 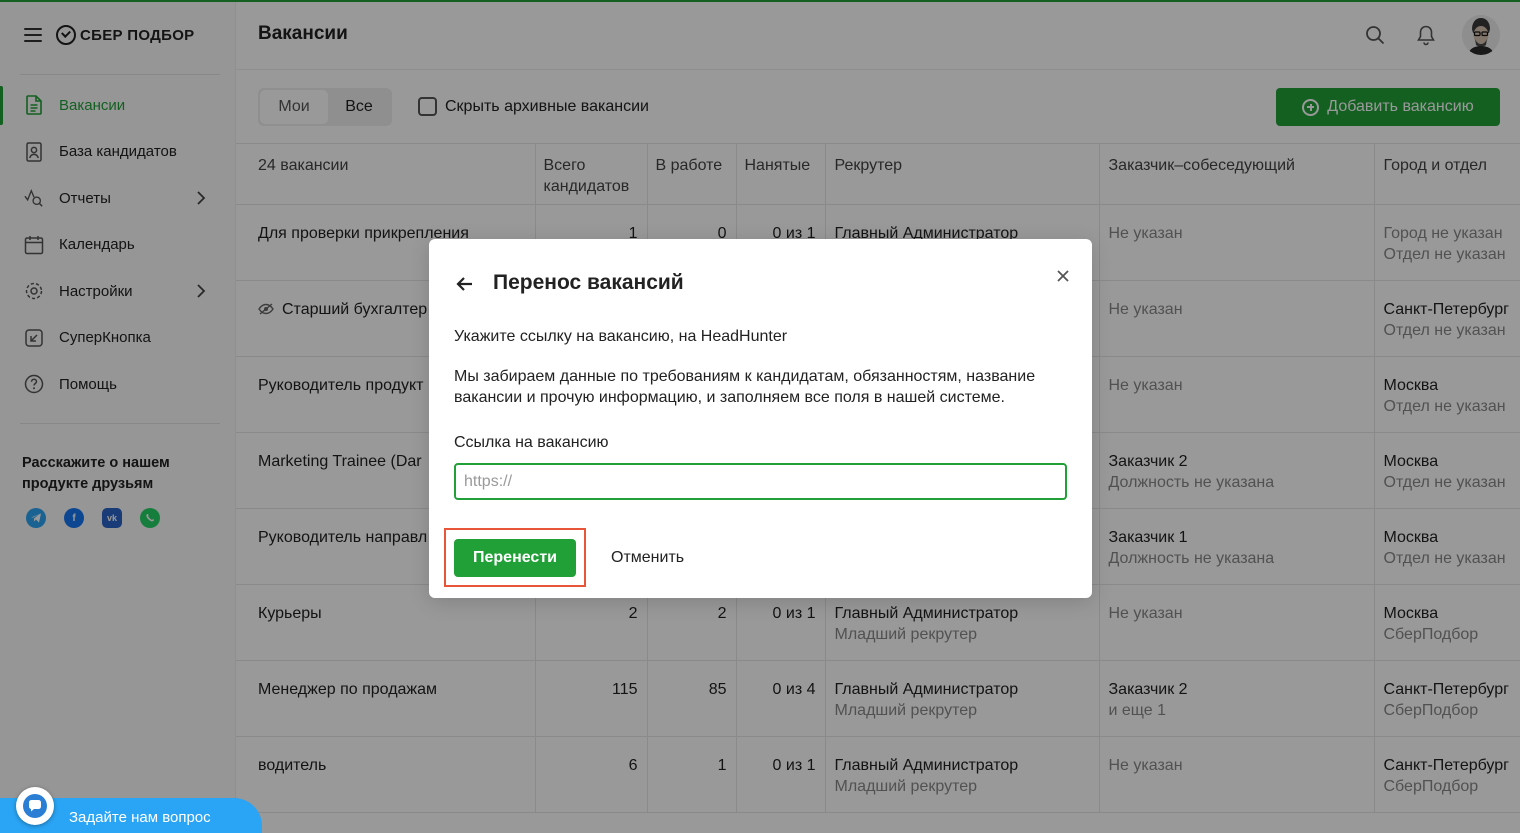 I want to click on close-icon, so click(x=1063, y=276).